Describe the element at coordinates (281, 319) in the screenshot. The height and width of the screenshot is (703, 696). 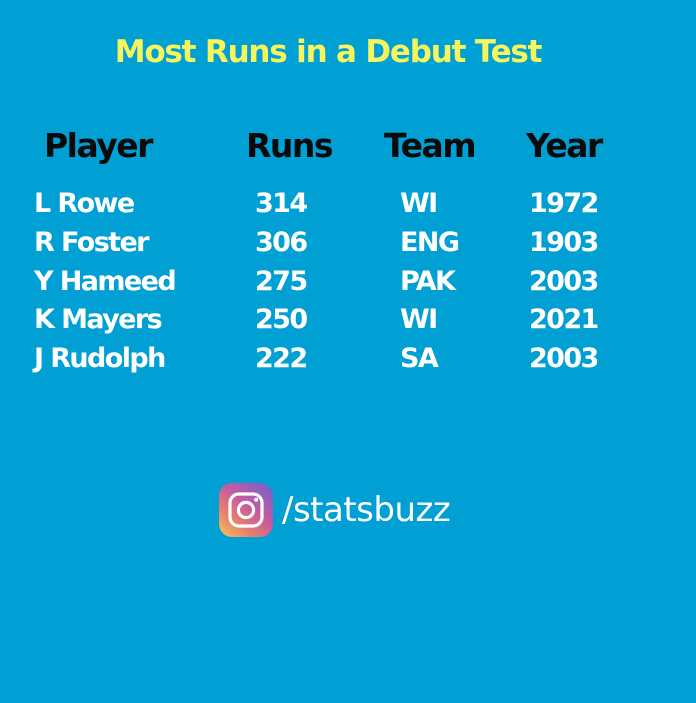
I see `cell-runs: 250` at that location.